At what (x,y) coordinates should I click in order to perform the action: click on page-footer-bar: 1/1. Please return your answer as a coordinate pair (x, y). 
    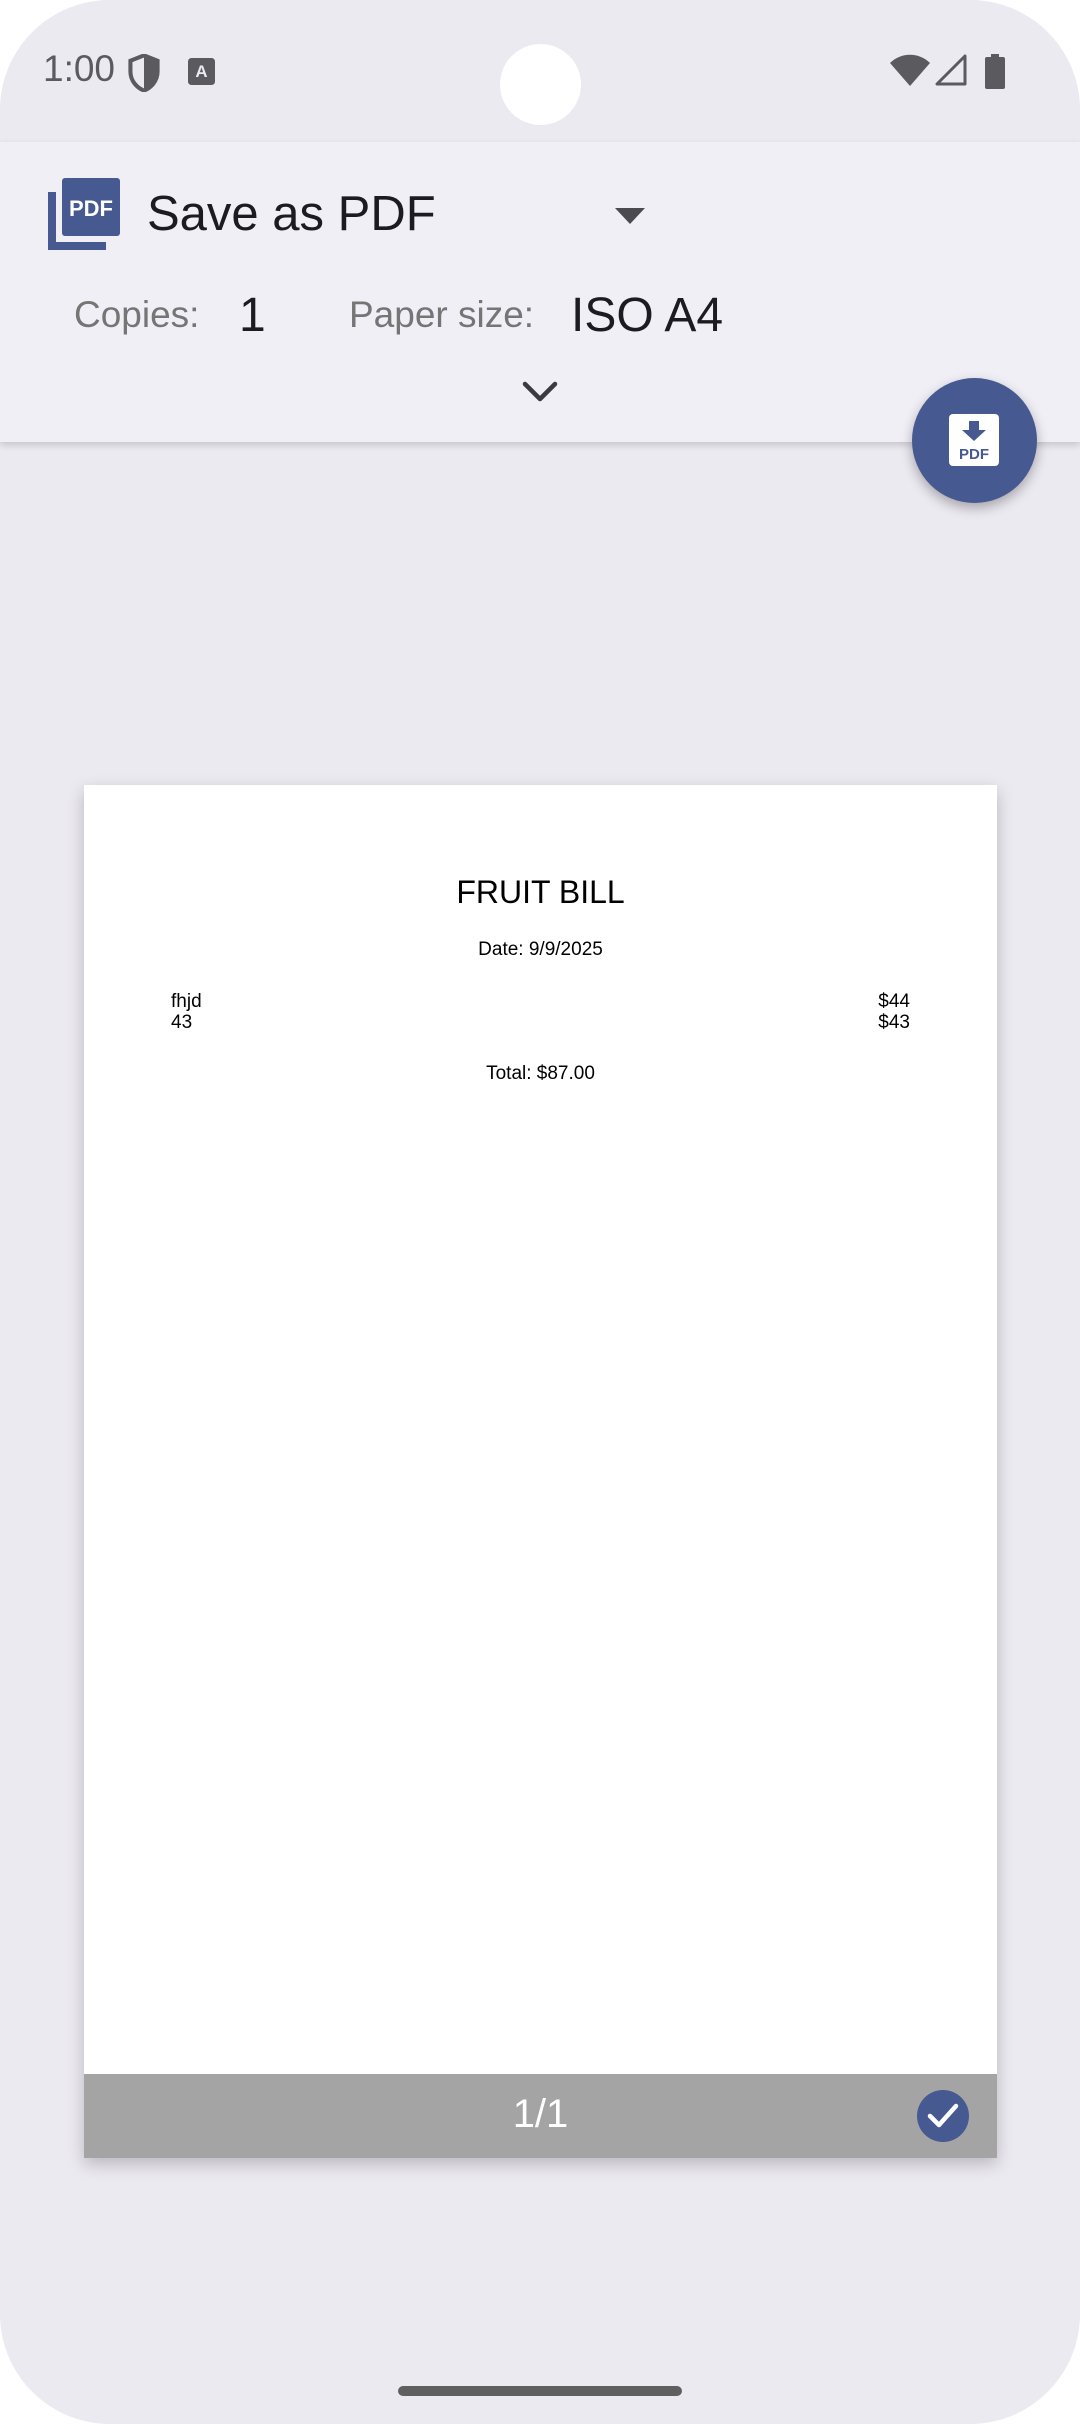
    Looking at the image, I should click on (540, 2116).